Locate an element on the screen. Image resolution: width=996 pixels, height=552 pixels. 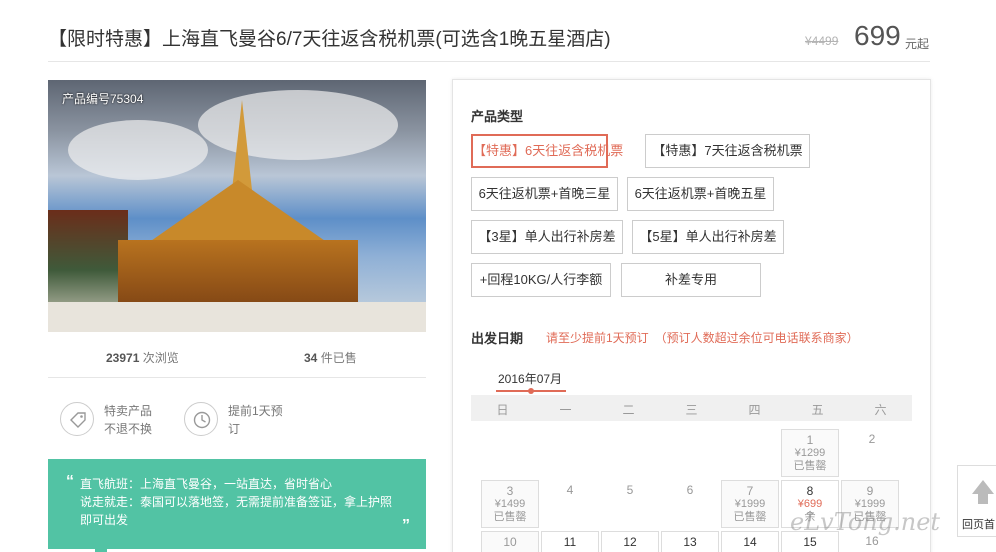
price-unit: 元起 is located at coordinates (917, 44).